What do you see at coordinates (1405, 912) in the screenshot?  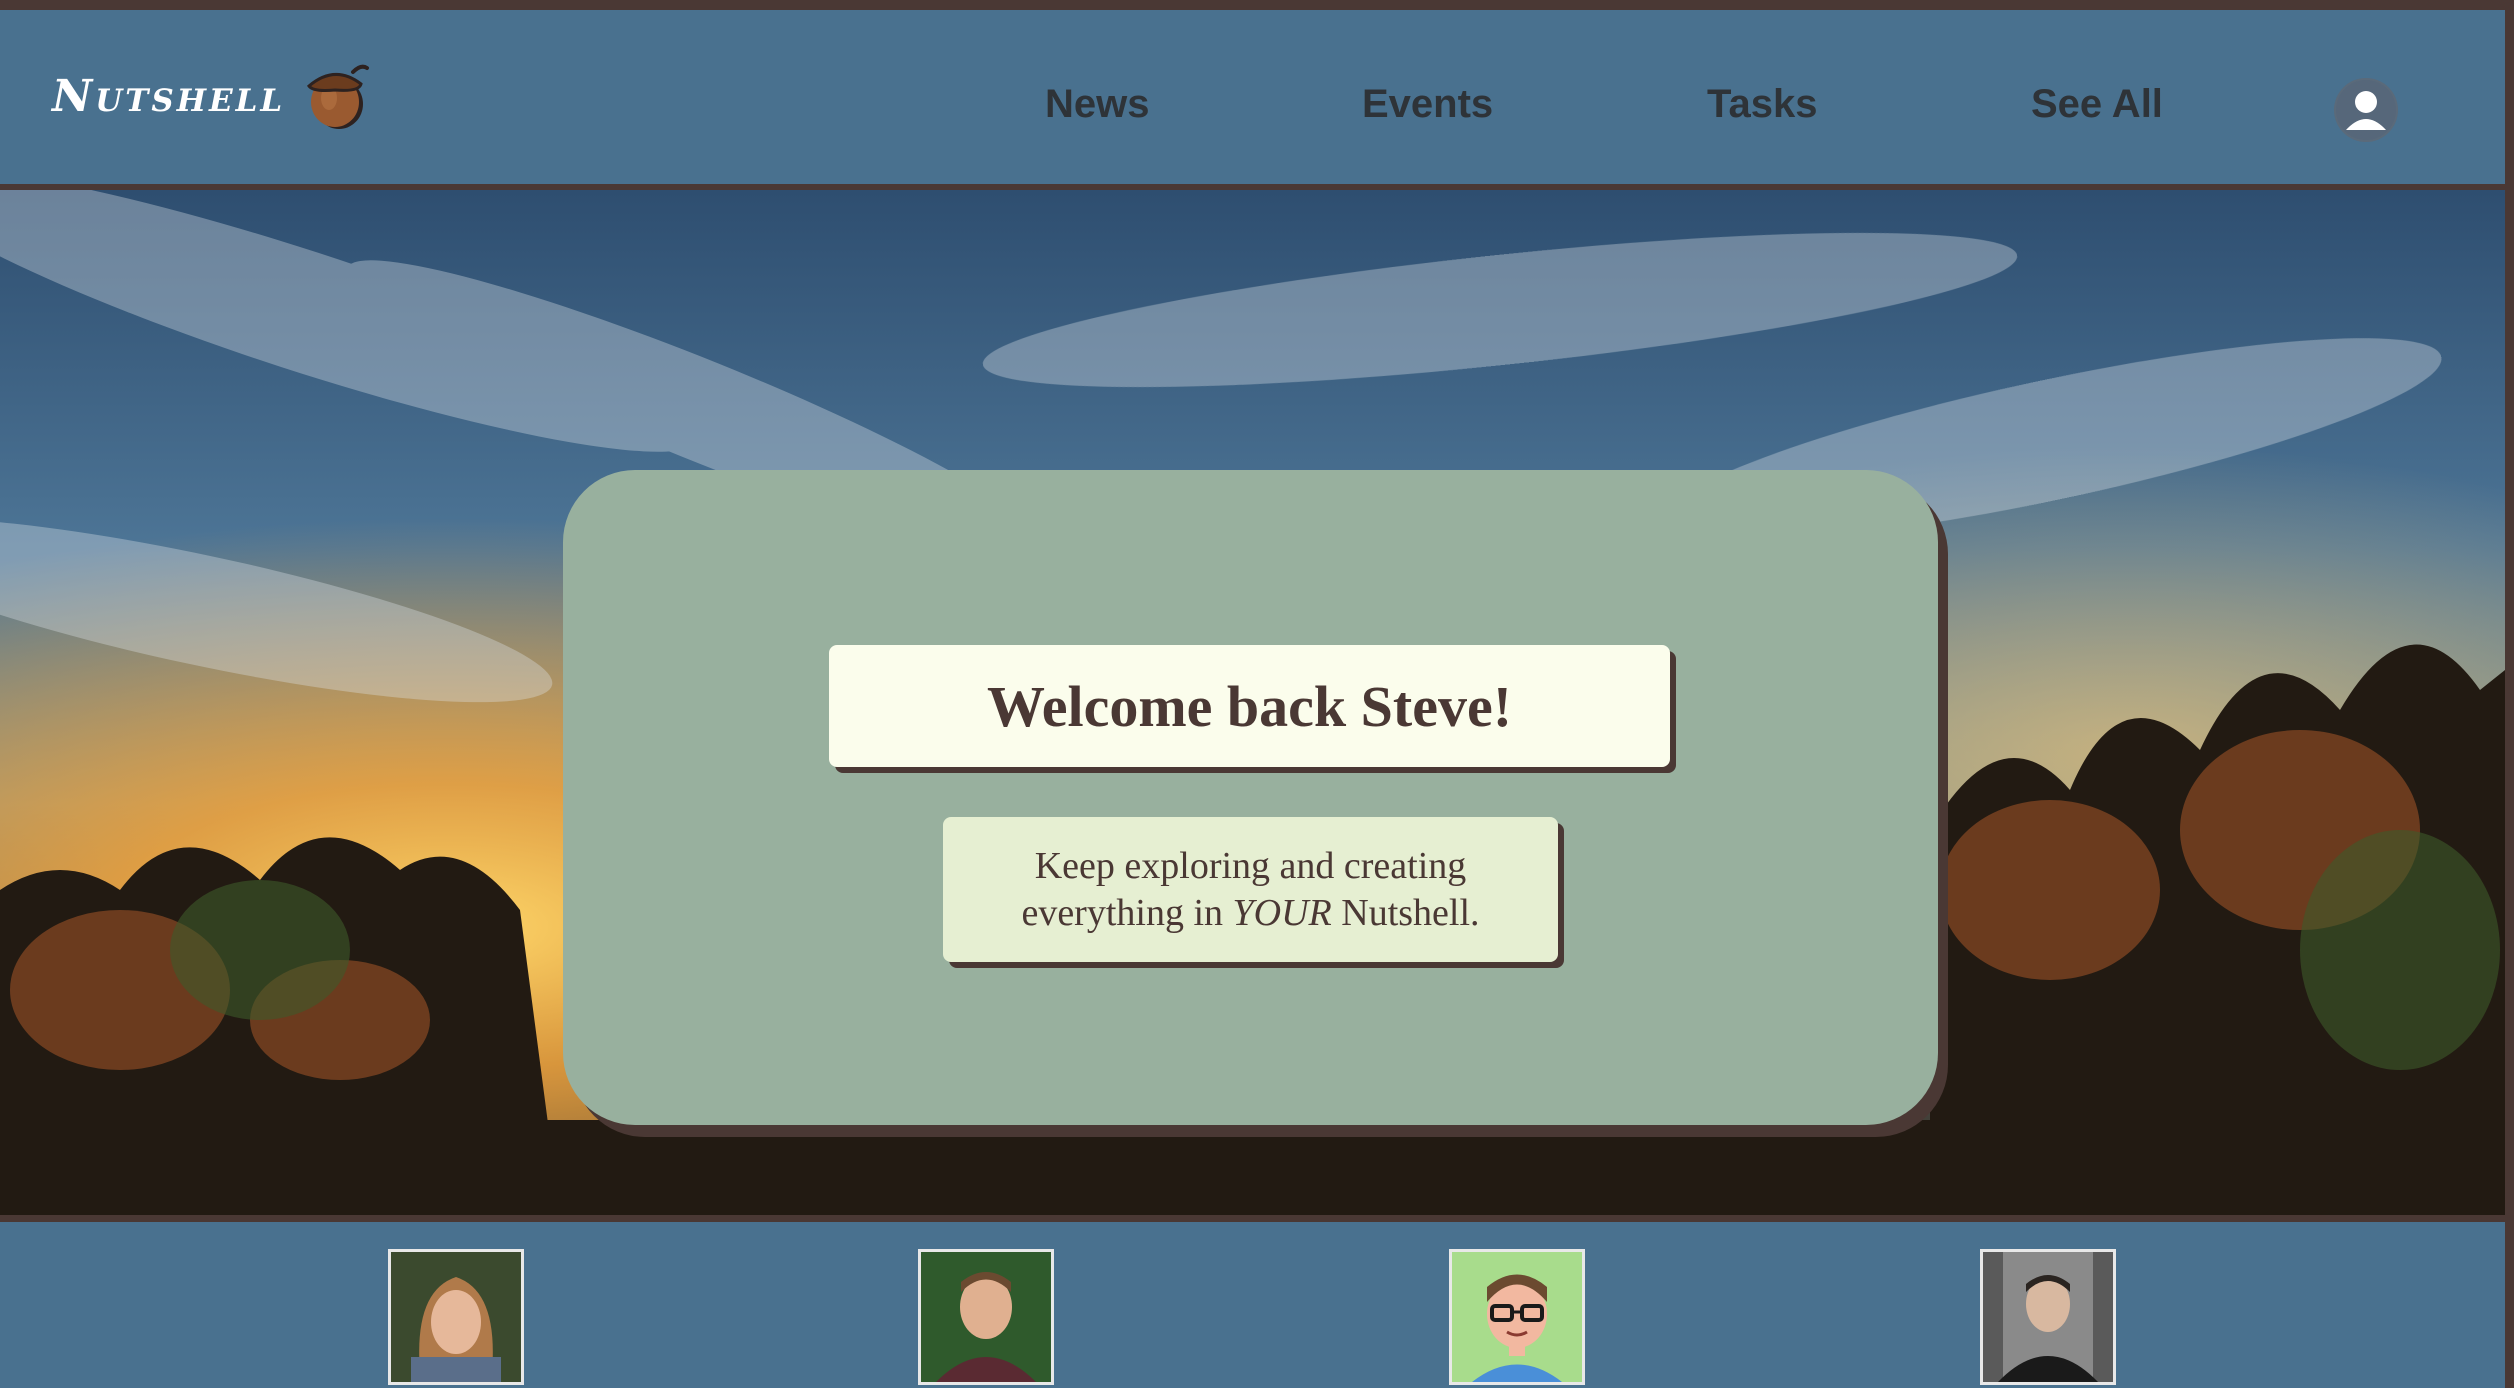 I see `subtitle-line-2-suffix: Nutshell.` at bounding box center [1405, 912].